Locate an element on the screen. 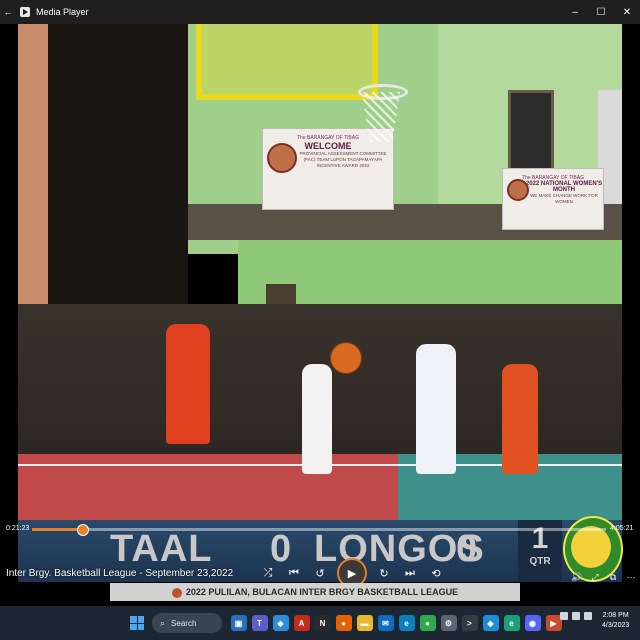 The width and height of the screenshot is (640, 640). seek-thumb is located at coordinates (82, 530).